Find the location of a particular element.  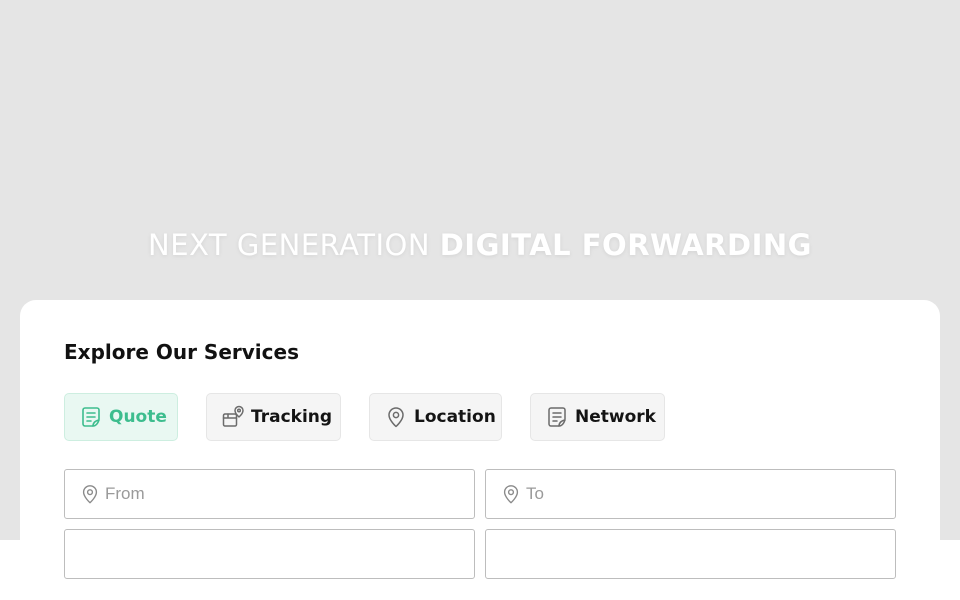

tab-location-label: Location is located at coordinates (455, 417).